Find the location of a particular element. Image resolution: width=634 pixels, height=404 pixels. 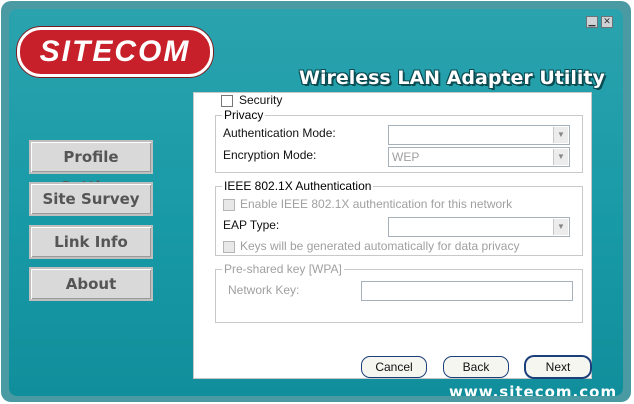

next-button: Next is located at coordinates (558, 367).